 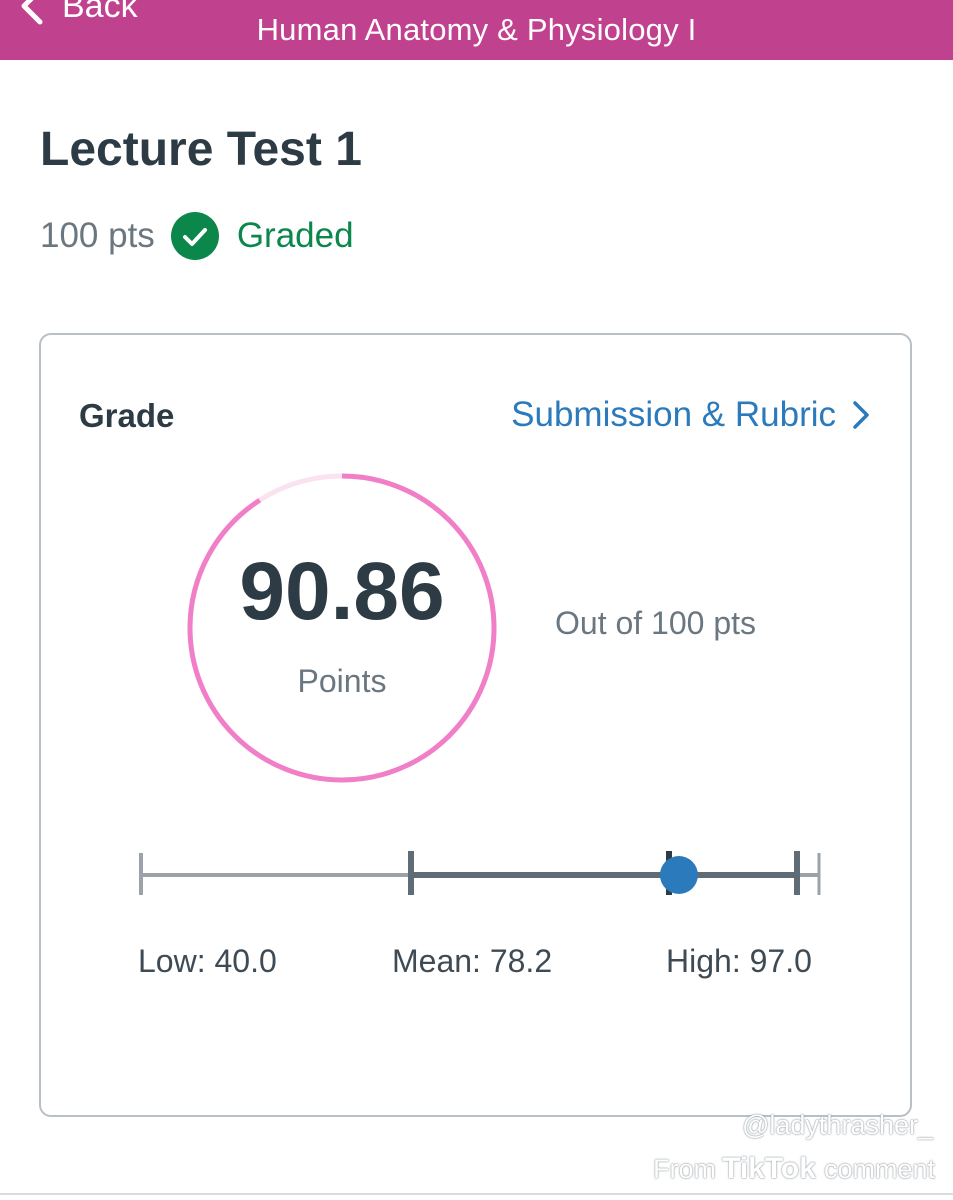 What do you see at coordinates (861, 415) in the screenshot?
I see `chevron-right-icon` at bounding box center [861, 415].